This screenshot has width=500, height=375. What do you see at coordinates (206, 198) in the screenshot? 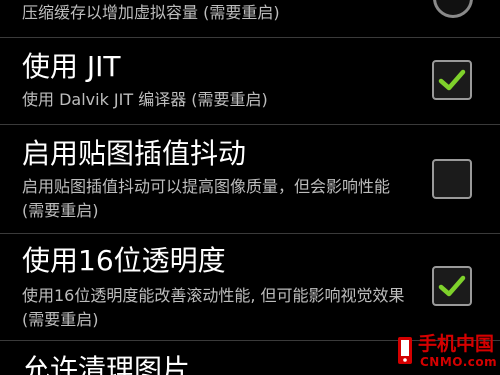
I see `setting-summary: 启用贴图插值抖动可以提高图像质量，但会影响性能 (需要重启)` at bounding box center [206, 198].